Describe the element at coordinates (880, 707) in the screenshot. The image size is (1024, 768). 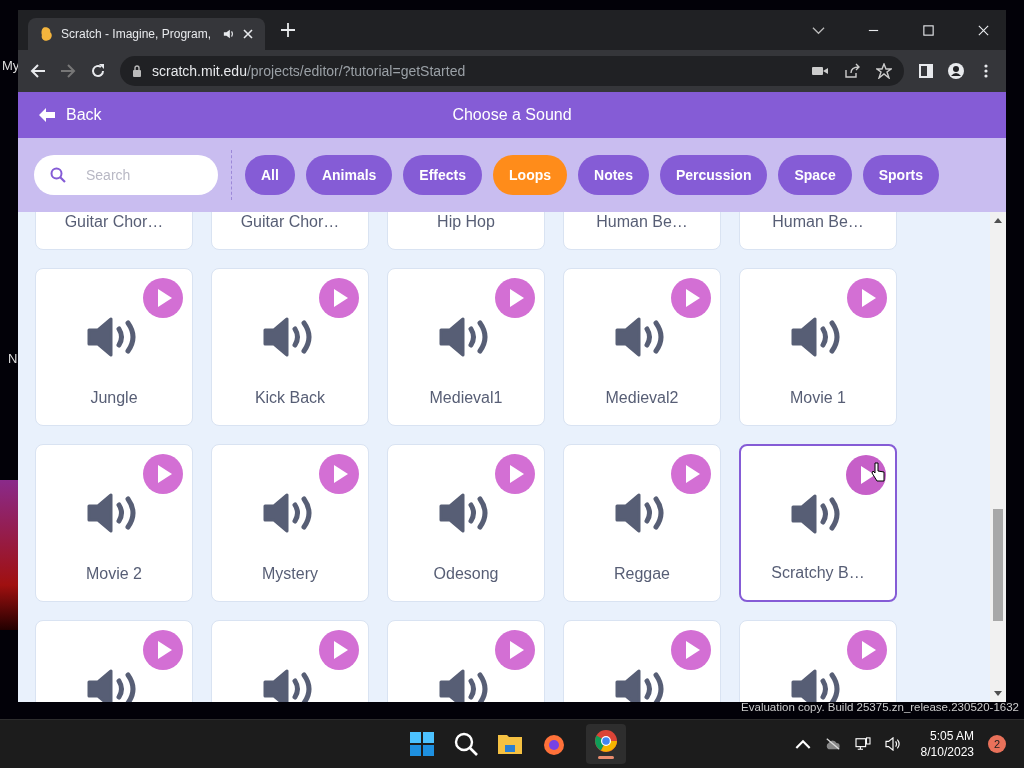
I see `evaluation-notice: Evaluation copy. Build 25375.zn_release.230520-1632` at that location.